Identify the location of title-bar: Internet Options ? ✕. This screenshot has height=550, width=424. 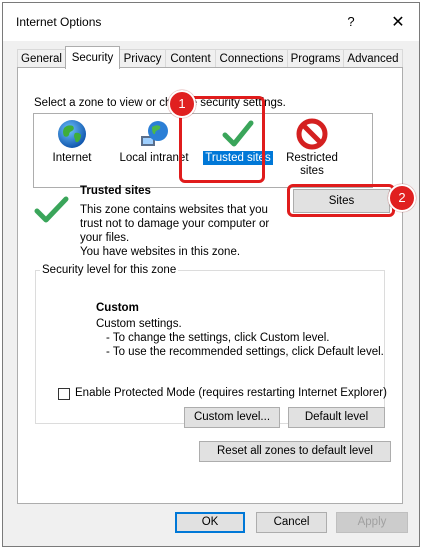
(211, 22).